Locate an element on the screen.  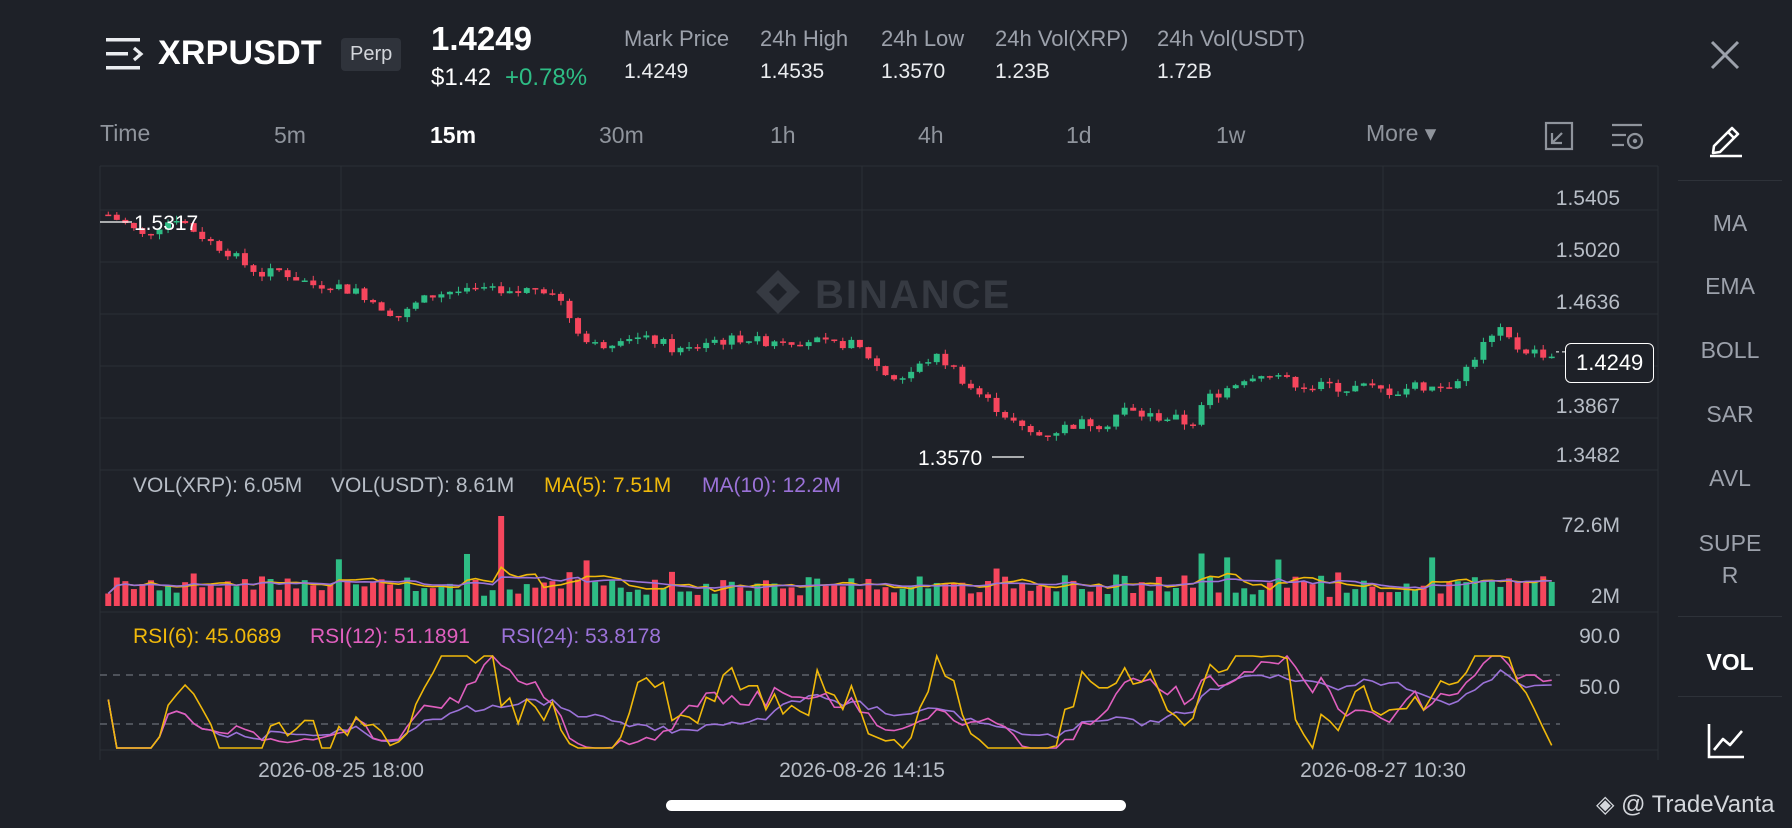
tab-1d: 1d is located at coordinates (1079, 135).